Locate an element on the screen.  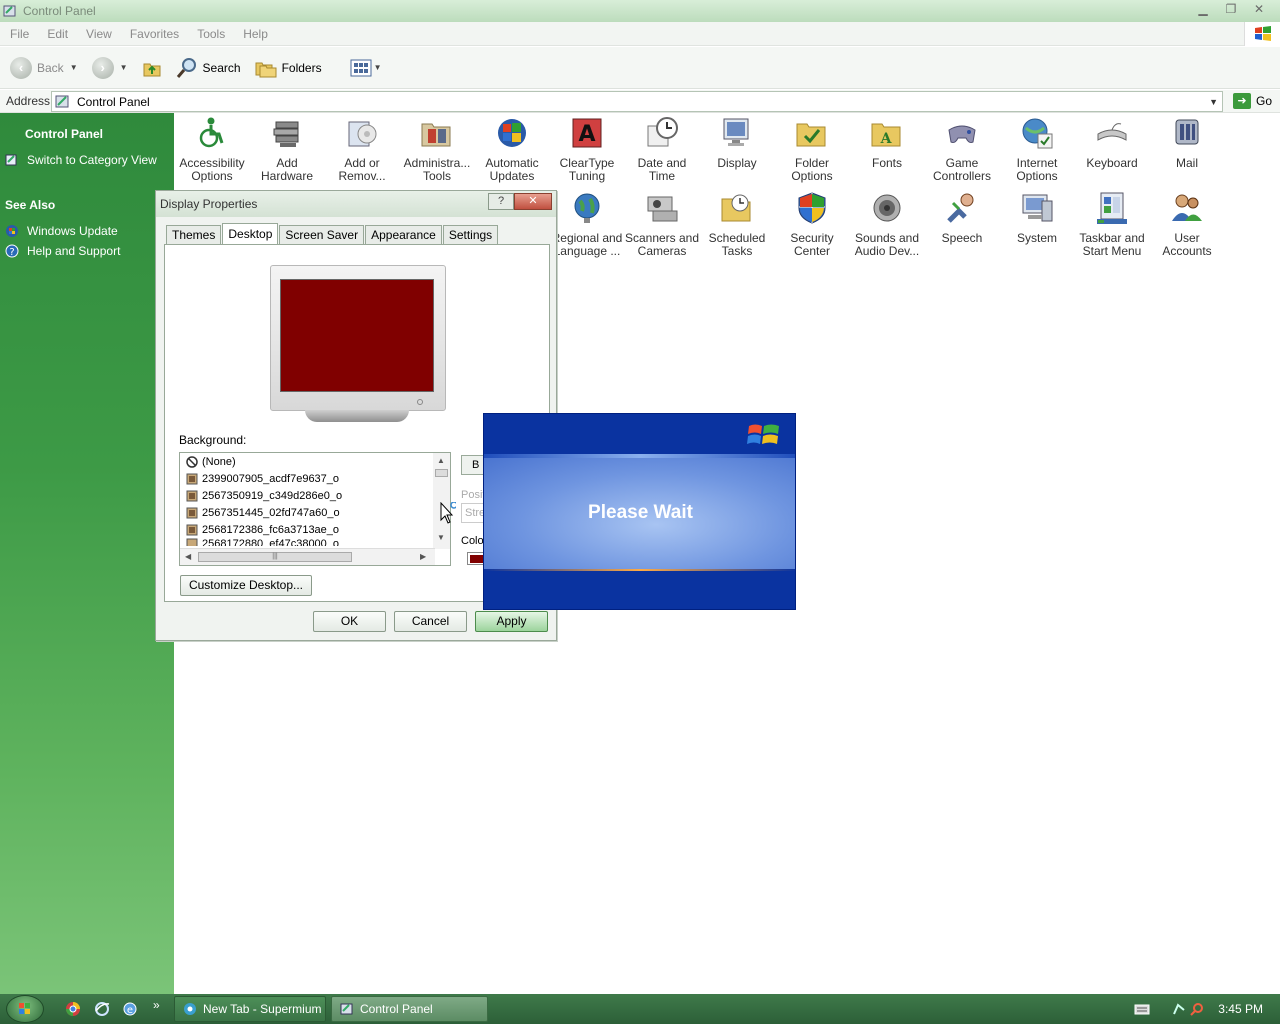
menu-tools: Tools is located at coordinates (211, 34).